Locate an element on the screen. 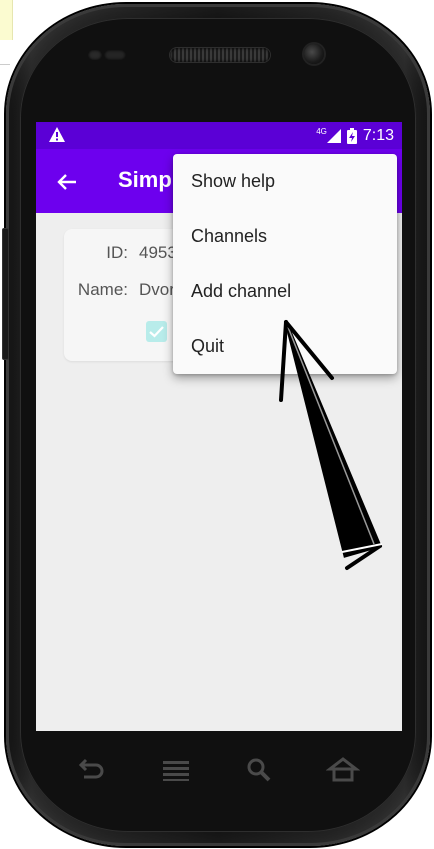 The height and width of the screenshot is (849, 434). navigation-bar is located at coordinates (219, 771).